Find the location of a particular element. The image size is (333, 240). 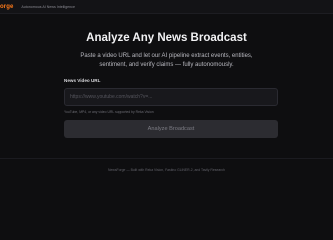

brand-logo: orge is located at coordinates (6, 7).